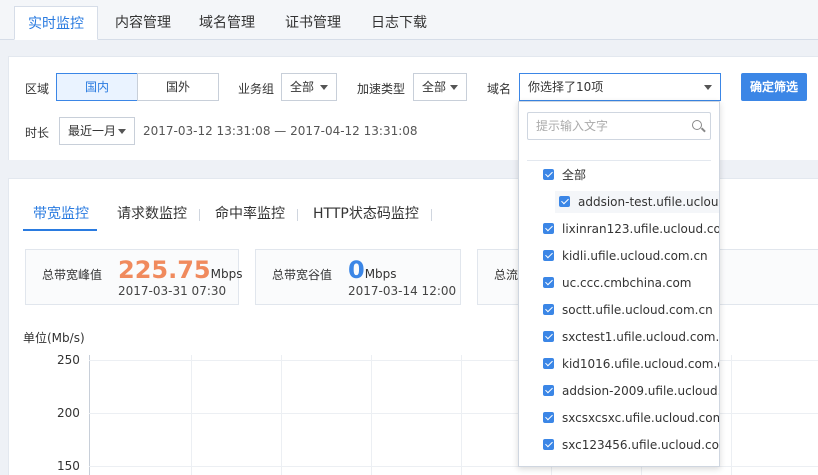 The height and width of the screenshot is (475, 818). I want to click on accel-type-value: 全部, so click(434, 87).